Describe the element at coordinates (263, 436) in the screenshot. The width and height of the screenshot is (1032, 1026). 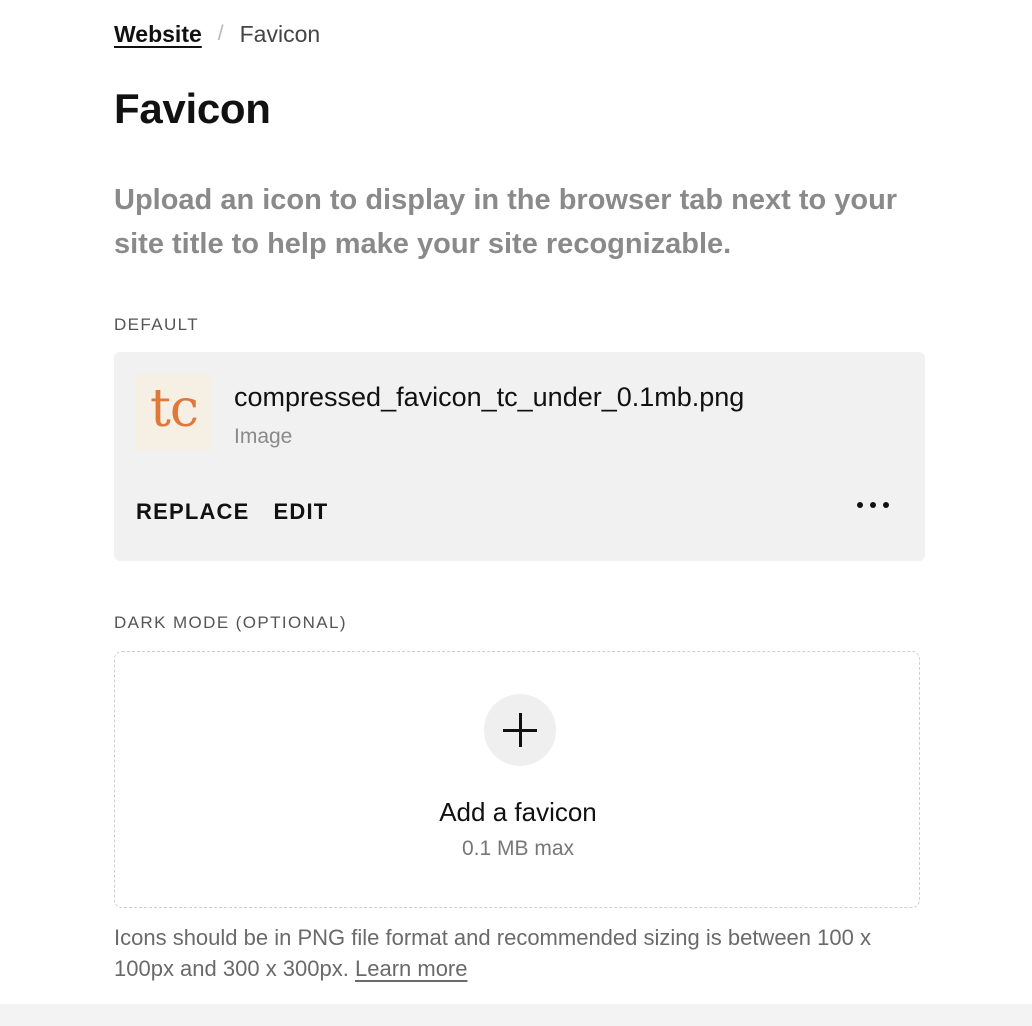
I see `file-type: Image` at that location.